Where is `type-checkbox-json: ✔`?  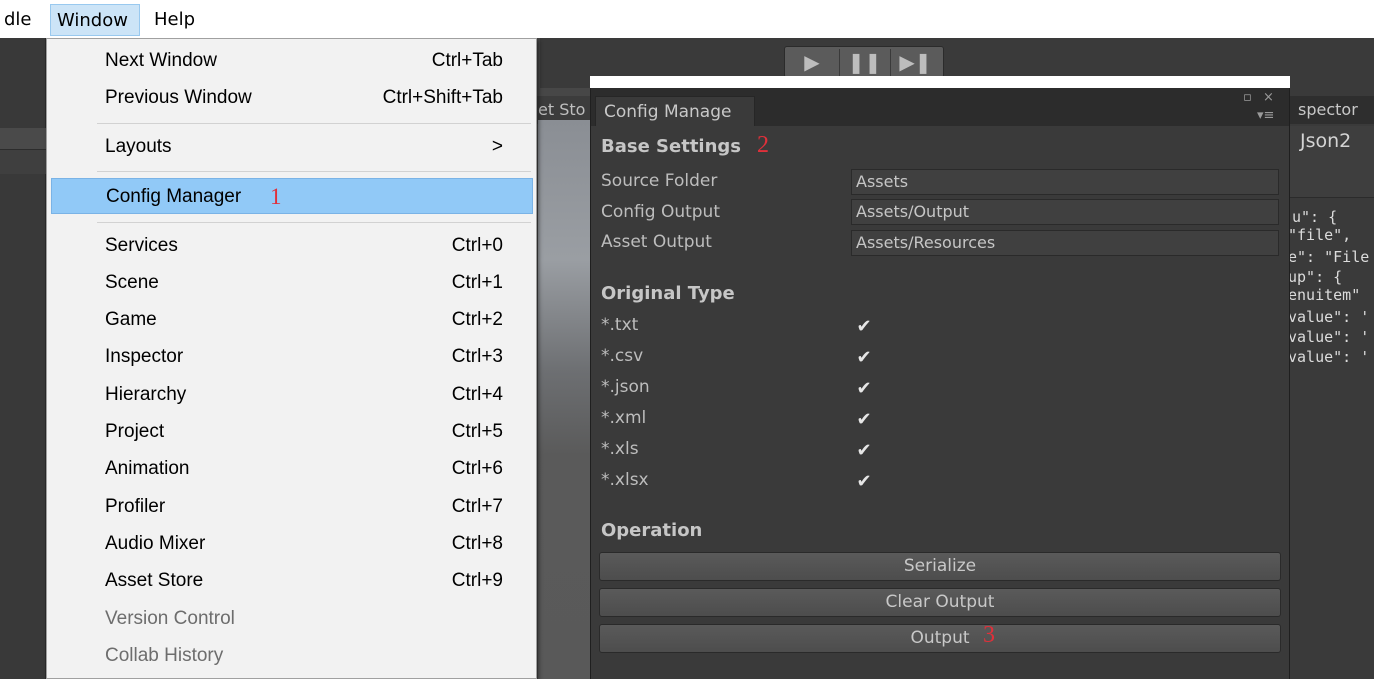 type-checkbox-json: ✔ is located at coordinates (864, 389).